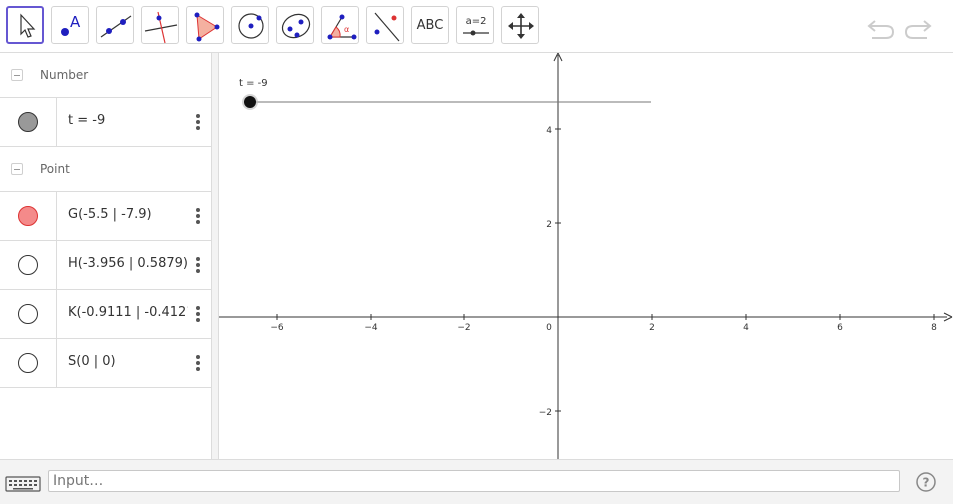 Image resolution: width=953 pixels, height=504 pixels. Describe the element at coordinates (55, 169) in the screenshot. I see `group-label: Point` at that location.